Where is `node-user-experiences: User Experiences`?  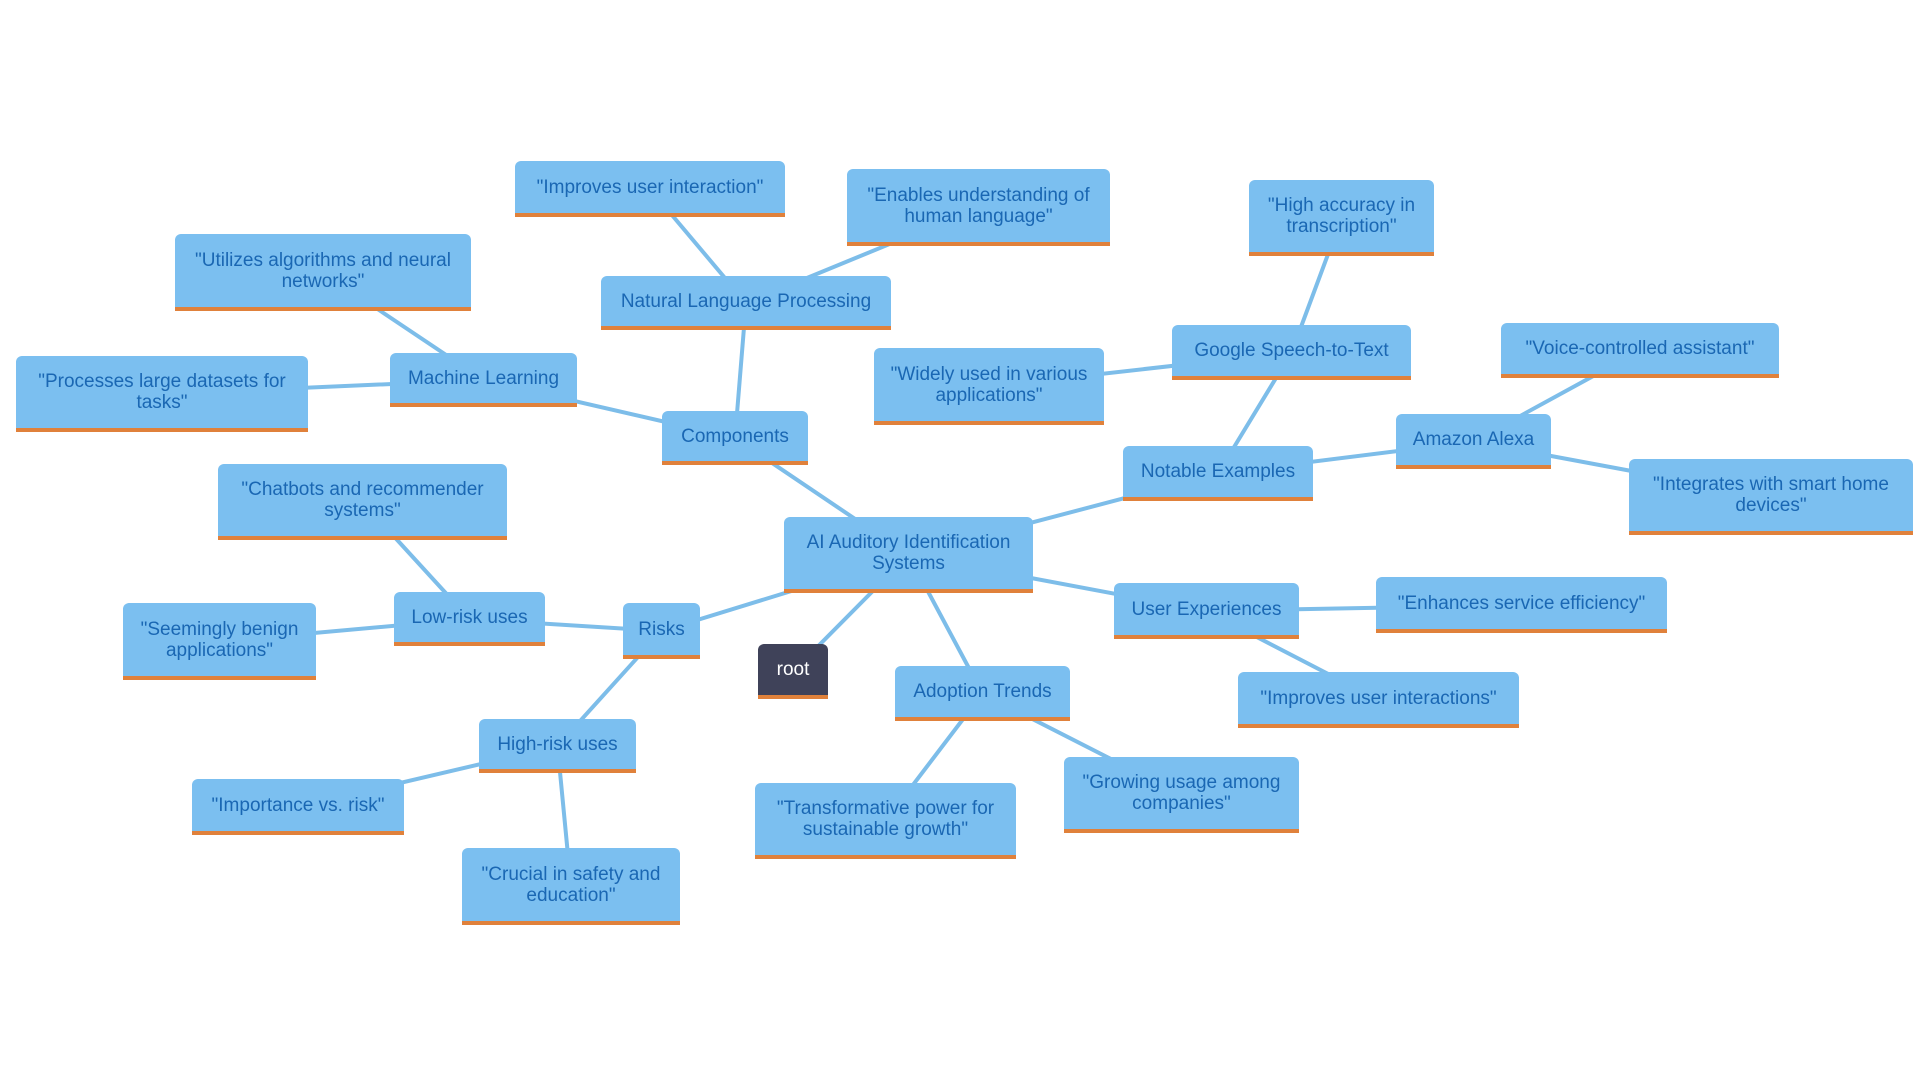 node-user-experiences: User Experiences is located at coordinates (1206, 611).